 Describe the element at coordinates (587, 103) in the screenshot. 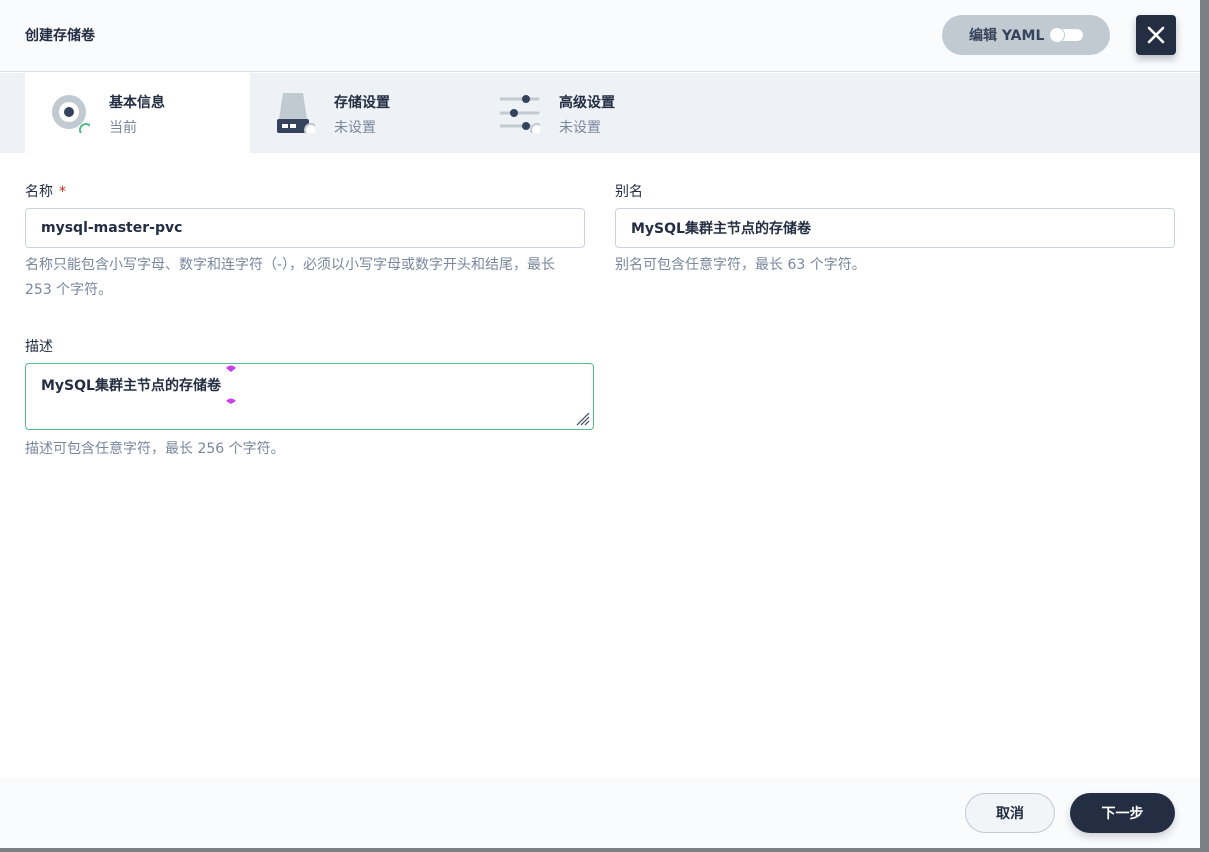

I see `tab-advanced-settings-label: 高级设置` at that location.